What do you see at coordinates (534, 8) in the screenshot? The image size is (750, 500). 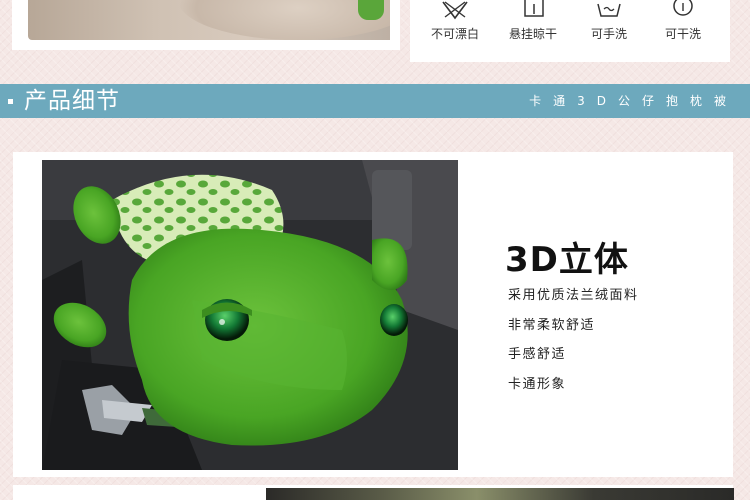 I see `hang-dry-icon` at bounding box center [534, 8].